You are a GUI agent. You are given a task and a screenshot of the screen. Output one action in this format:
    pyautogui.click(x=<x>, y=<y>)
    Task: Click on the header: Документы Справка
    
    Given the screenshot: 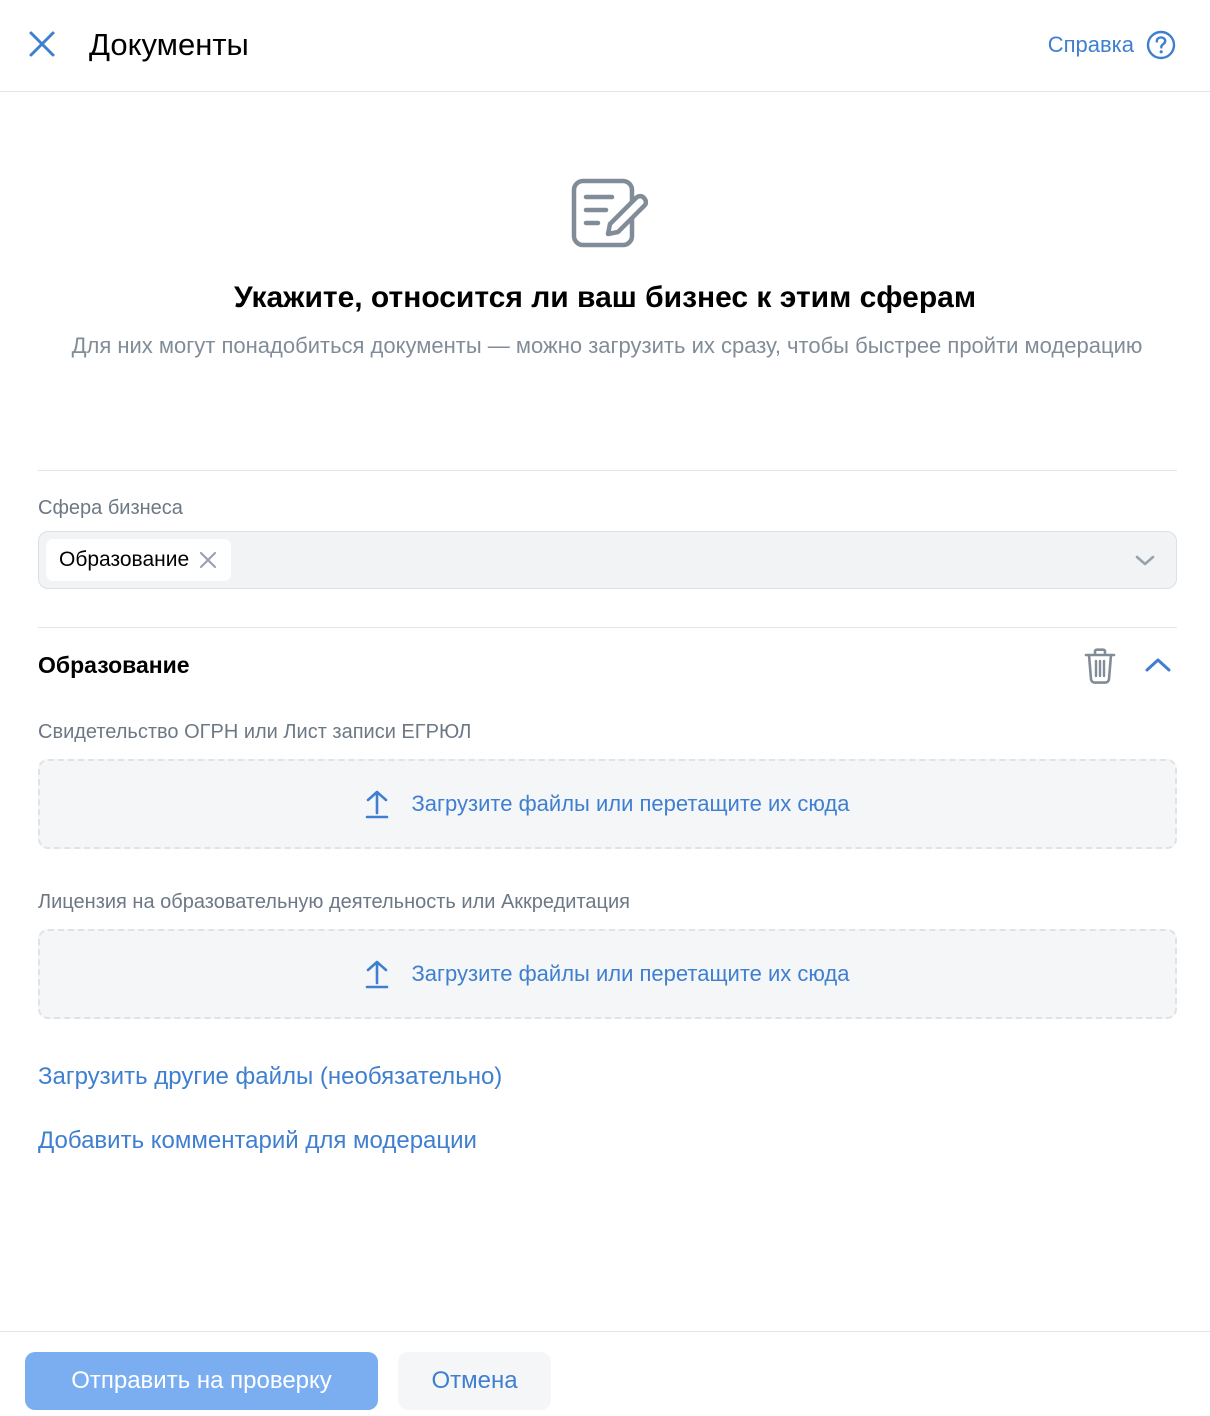 What is the action you would take?
    pyautogui.click(x=605, y=46)
    